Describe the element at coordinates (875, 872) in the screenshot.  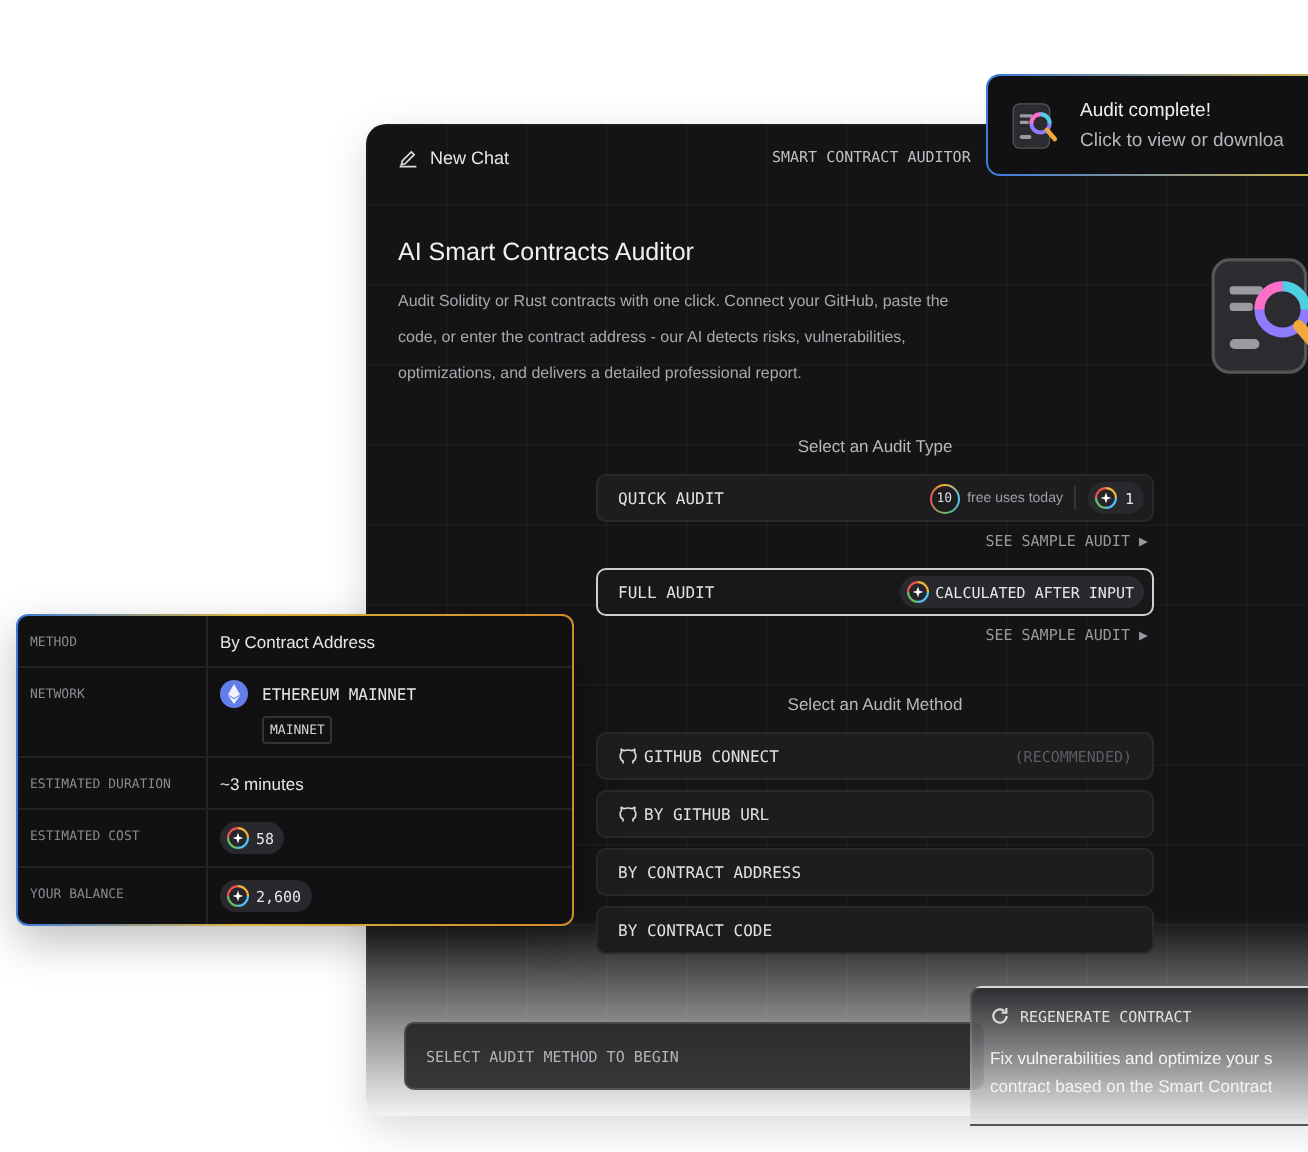
I see `audit-method-option: BY CONTRACT ADDRESS` at that location.